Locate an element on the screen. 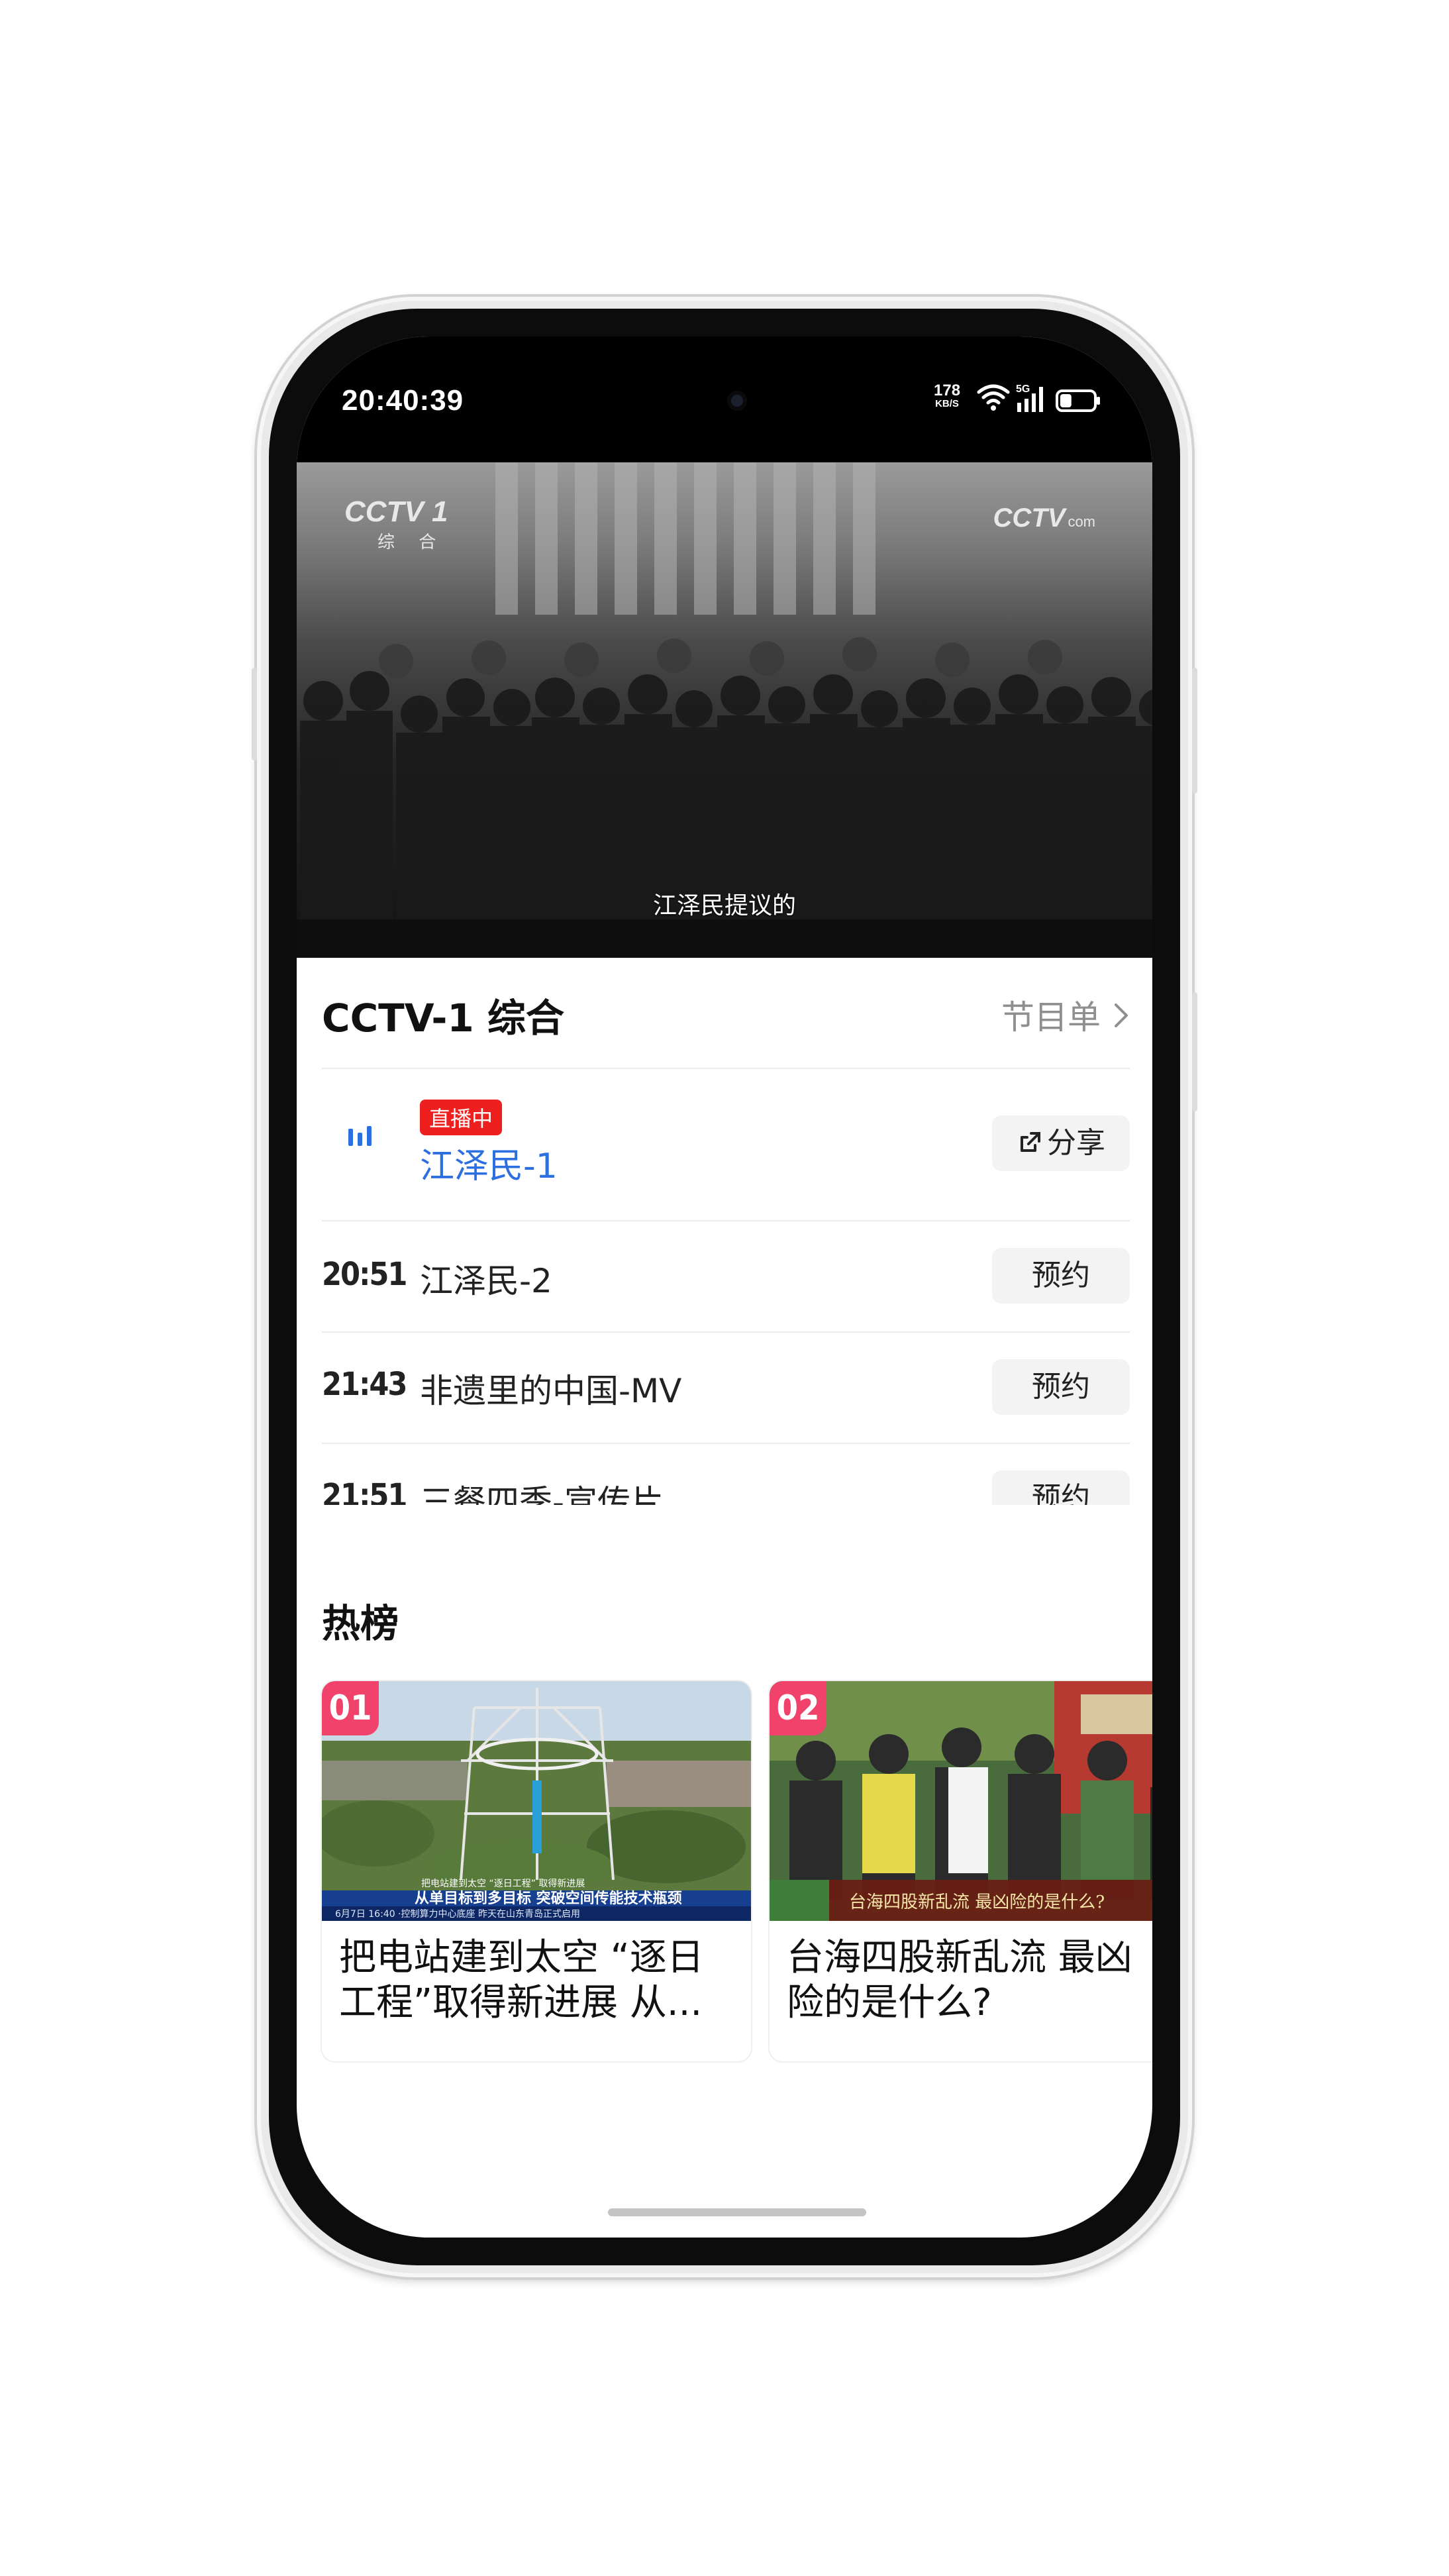  watermark-sub: com is located at coordinates (1081, 521).